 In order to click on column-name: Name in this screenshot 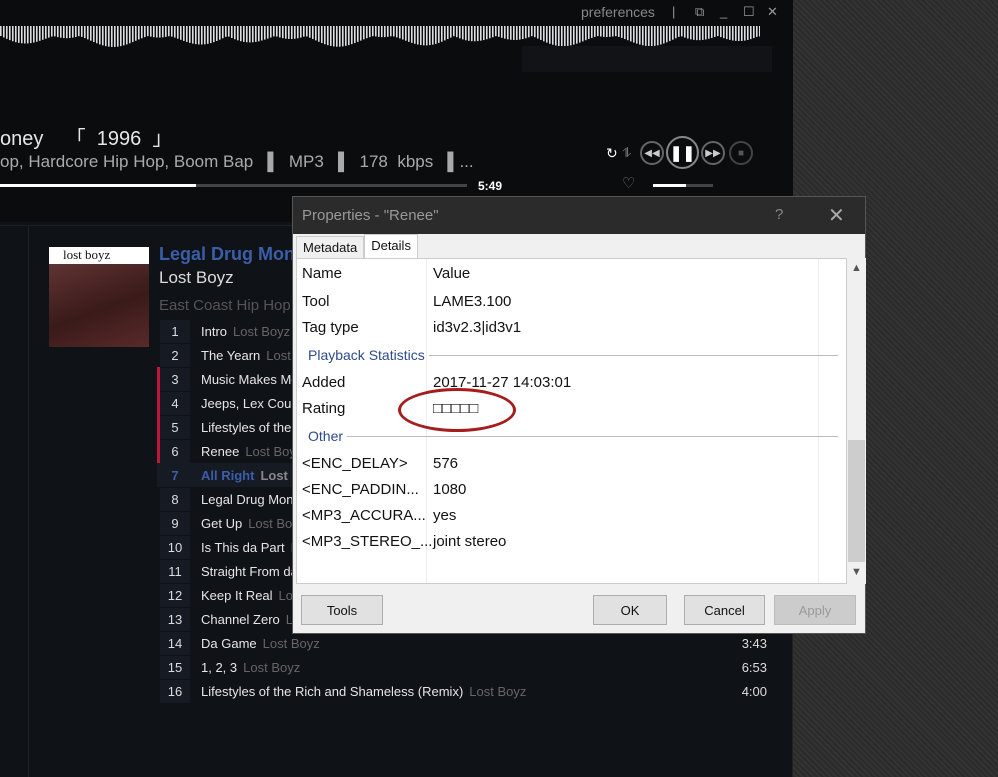, I will do `click(322, 273)`.